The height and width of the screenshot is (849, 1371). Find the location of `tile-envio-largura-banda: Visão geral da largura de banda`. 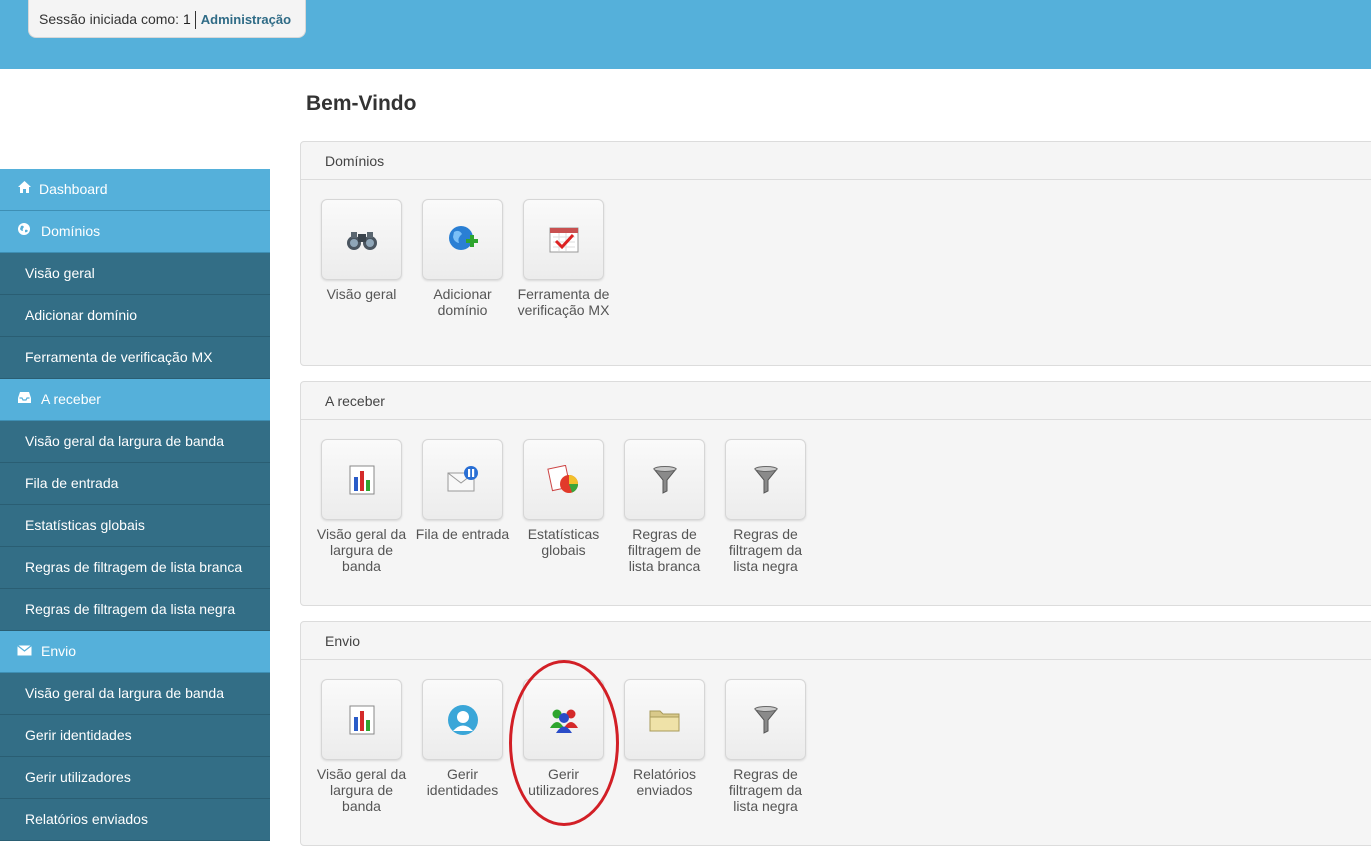

tile-envio-largura-banda: Visão geral da largura de banda is located at coordinates (361, 746).